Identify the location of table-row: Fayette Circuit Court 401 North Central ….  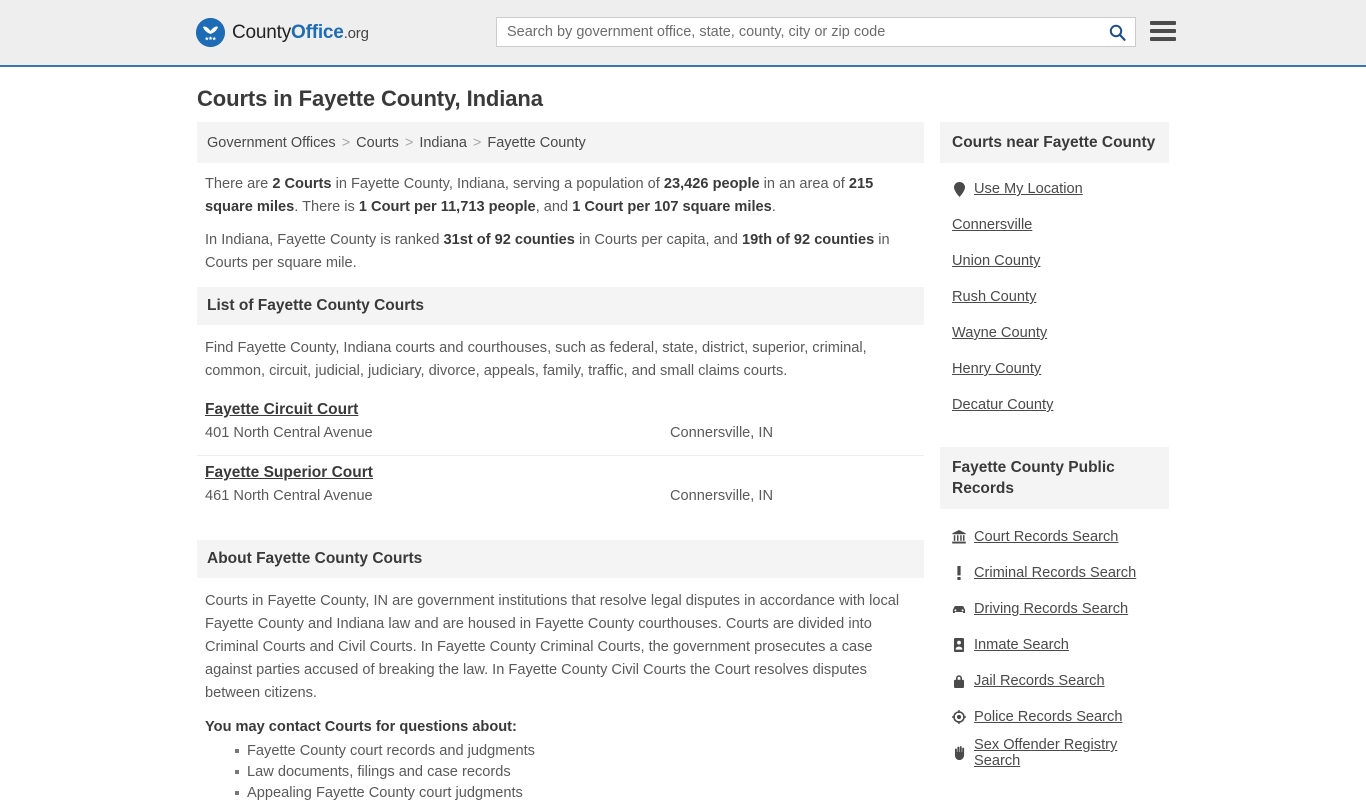
(560, 424).